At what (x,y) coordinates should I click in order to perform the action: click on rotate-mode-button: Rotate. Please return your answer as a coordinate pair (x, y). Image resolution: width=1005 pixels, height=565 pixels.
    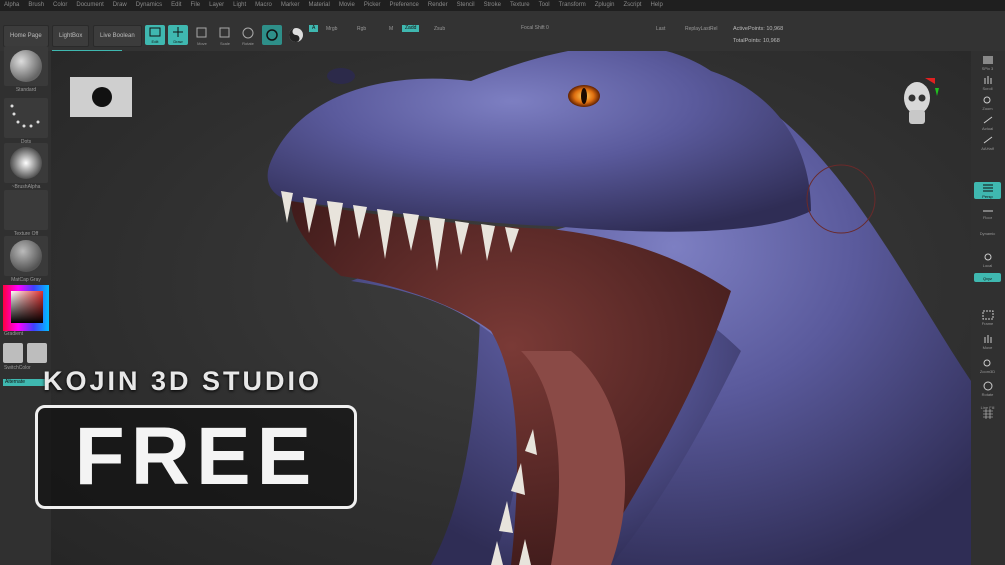
    Looking at the image, I should click on (248, 36).